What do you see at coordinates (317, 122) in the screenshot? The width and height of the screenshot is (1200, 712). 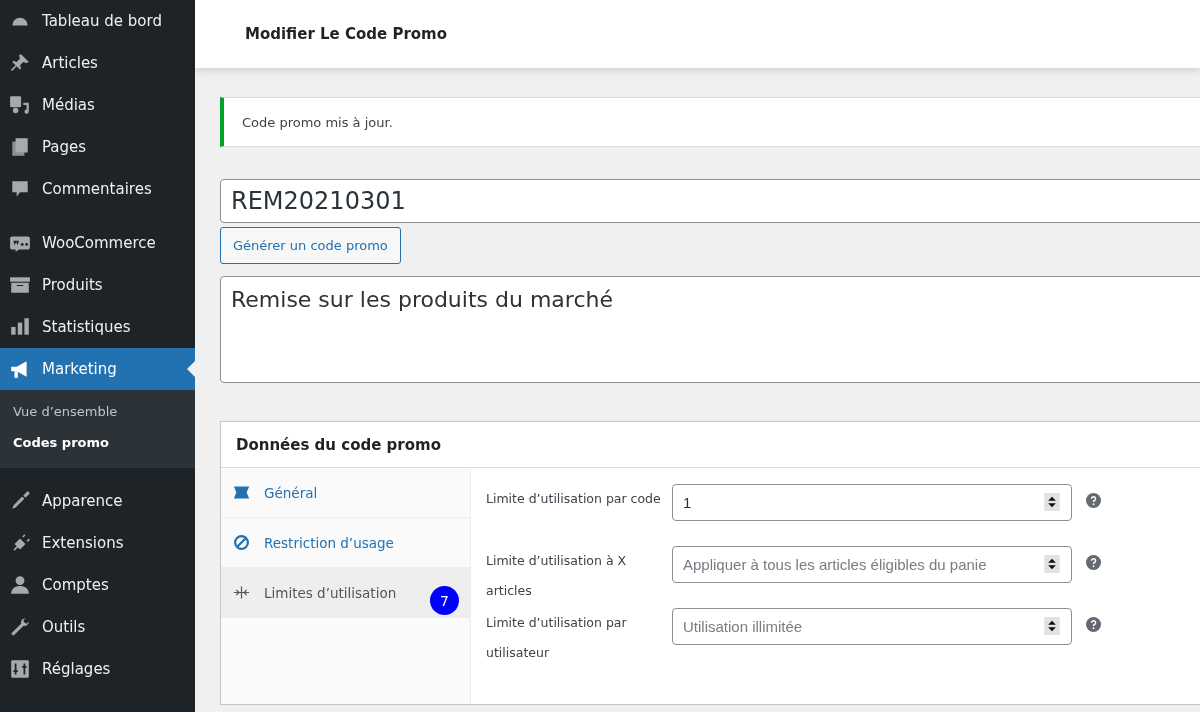 I see `notice-text: Code promo mis à jour.` at bounding box center [317, 122].